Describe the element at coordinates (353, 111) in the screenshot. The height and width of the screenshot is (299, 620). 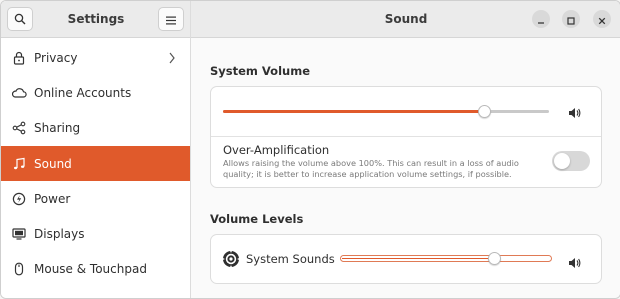
I see `system-volume-slider-fill` at that location.